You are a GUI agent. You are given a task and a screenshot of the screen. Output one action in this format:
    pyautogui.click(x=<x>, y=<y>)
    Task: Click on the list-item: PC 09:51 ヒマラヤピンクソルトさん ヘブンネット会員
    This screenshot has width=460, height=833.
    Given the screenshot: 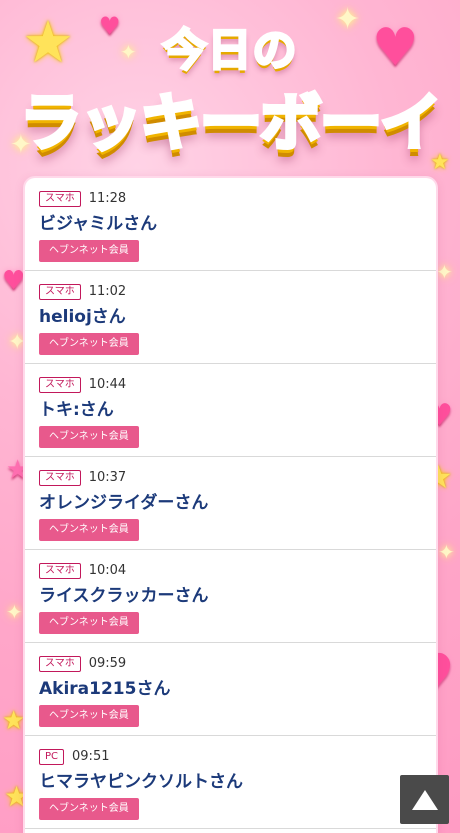 What is the action you would take?
    pyautogui.click(x=230, y=782)
    